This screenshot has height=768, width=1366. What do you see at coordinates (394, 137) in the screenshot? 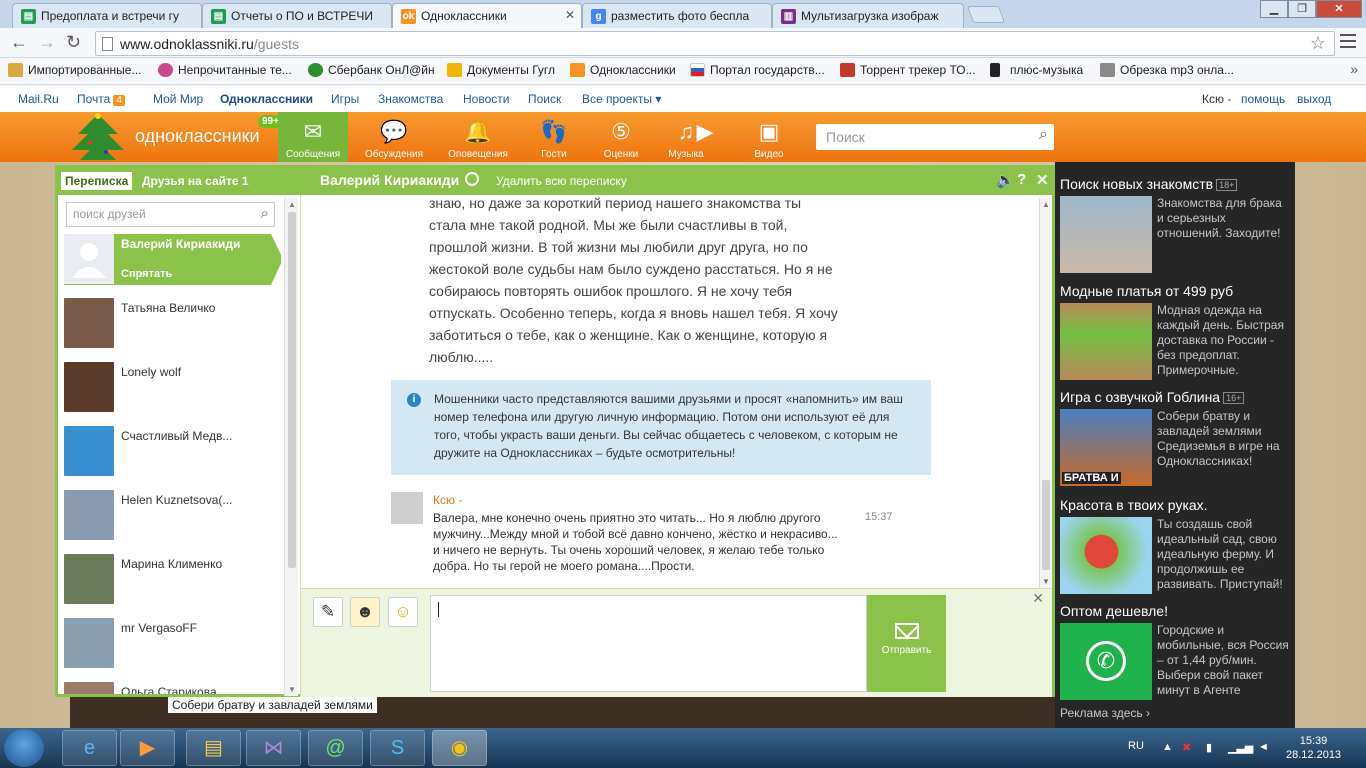
I see `nav-discussions: 💬 Обсуждения` at bounding box center [394, 137].